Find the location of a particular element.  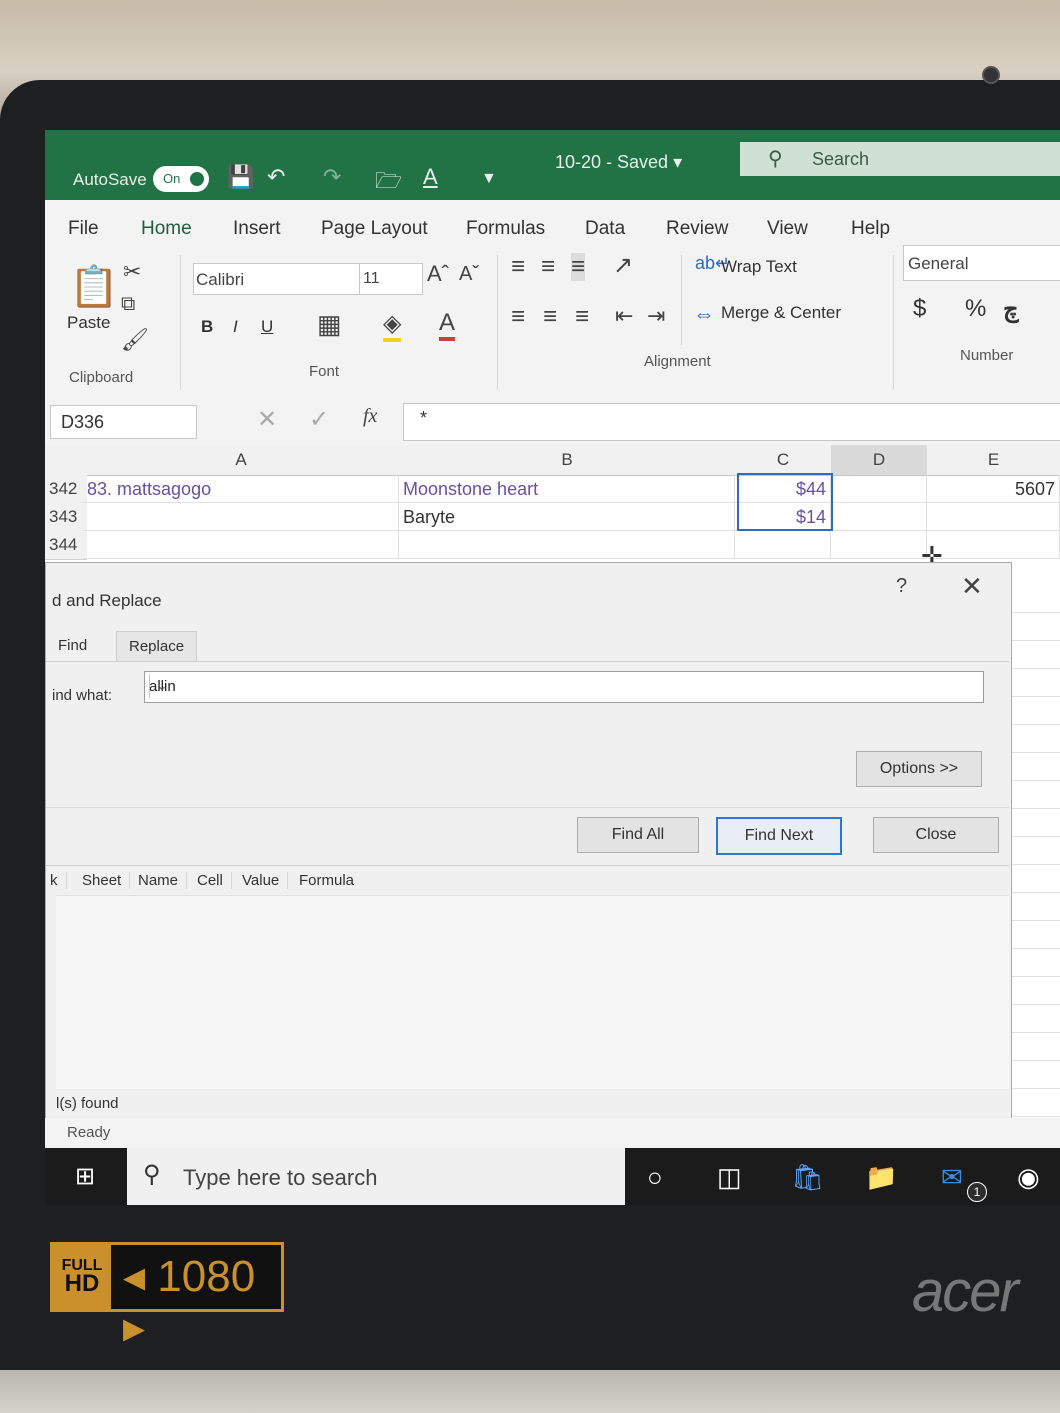

font-color-icon: A is located at coordinates (447, 325).